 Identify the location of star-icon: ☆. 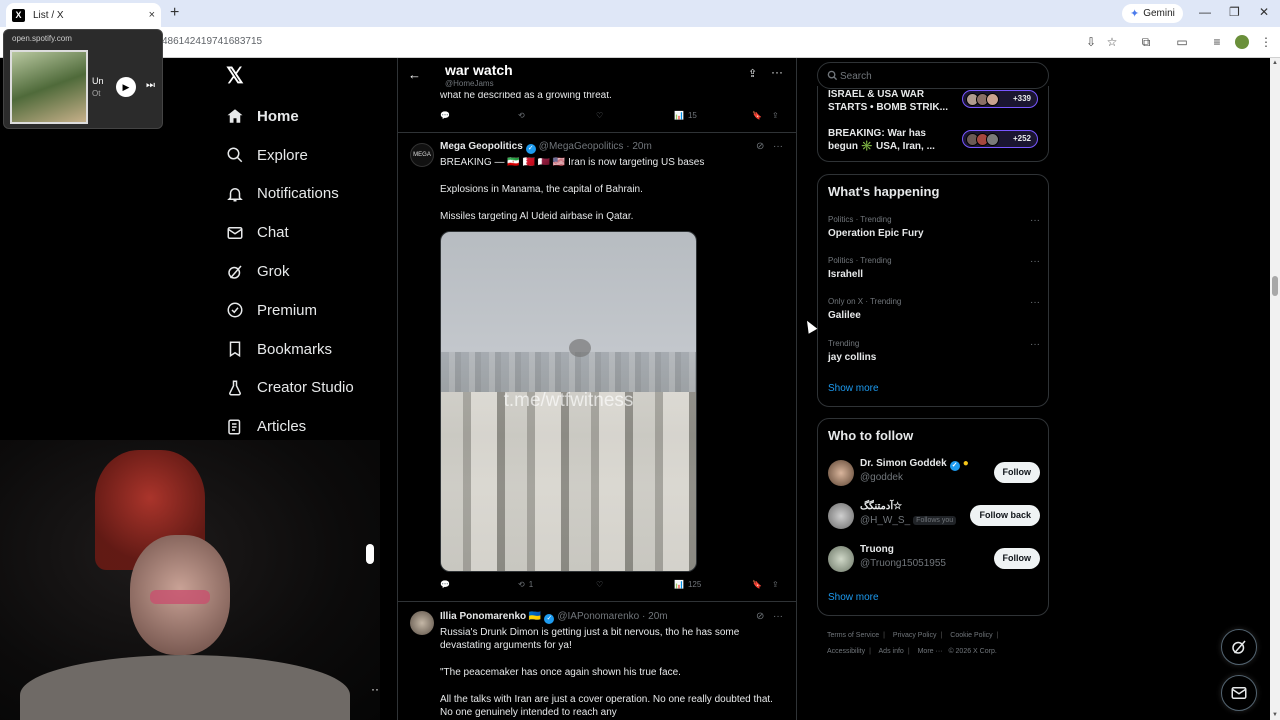
(1112, 42).